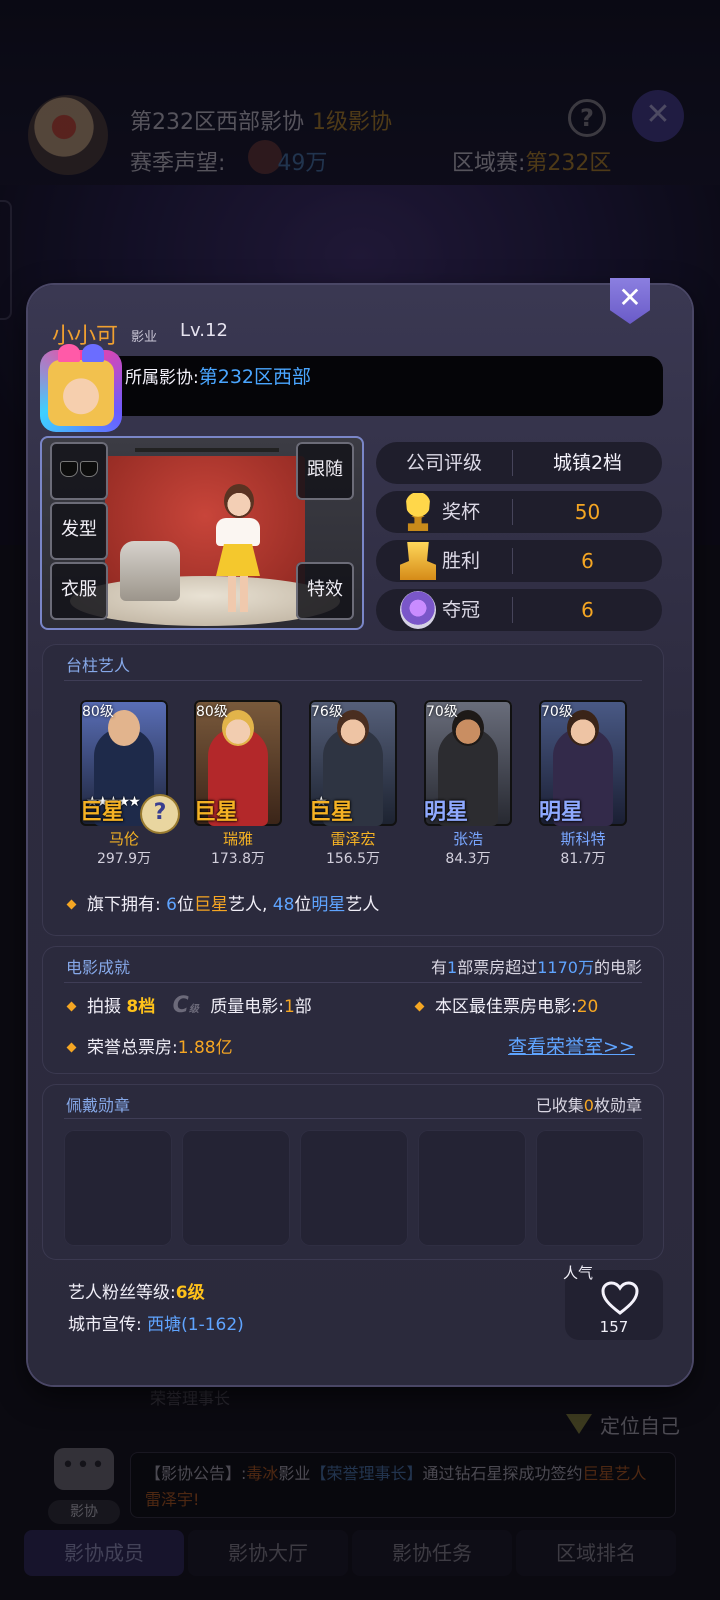 Image resolution: width=720 pixels, height=1600 pixels. I want to click on box-office-note: 有1部票房超过1170万的电影, so click(536, 967).